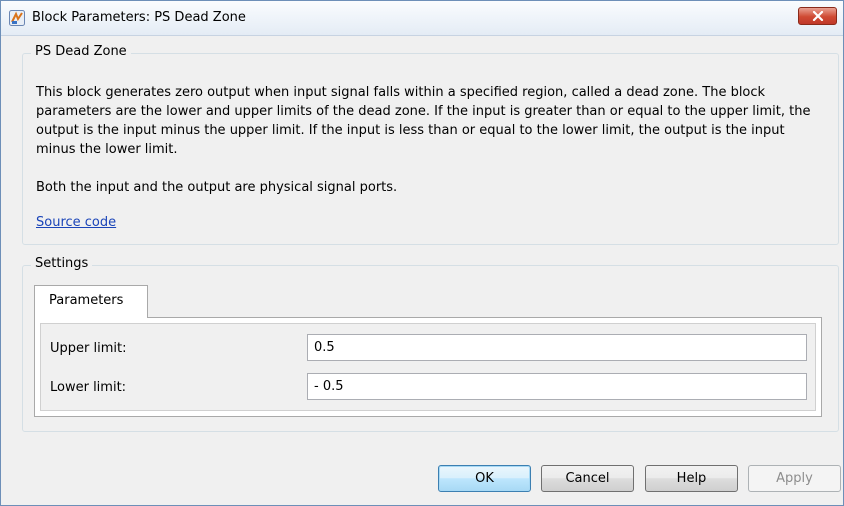 The height and width of the screenshot is (506, 844). What do you see at coordinates (88, 387) in the screenshot?
I see `lower-limit-label: Lower limit:` at bounding box center [88, 387].